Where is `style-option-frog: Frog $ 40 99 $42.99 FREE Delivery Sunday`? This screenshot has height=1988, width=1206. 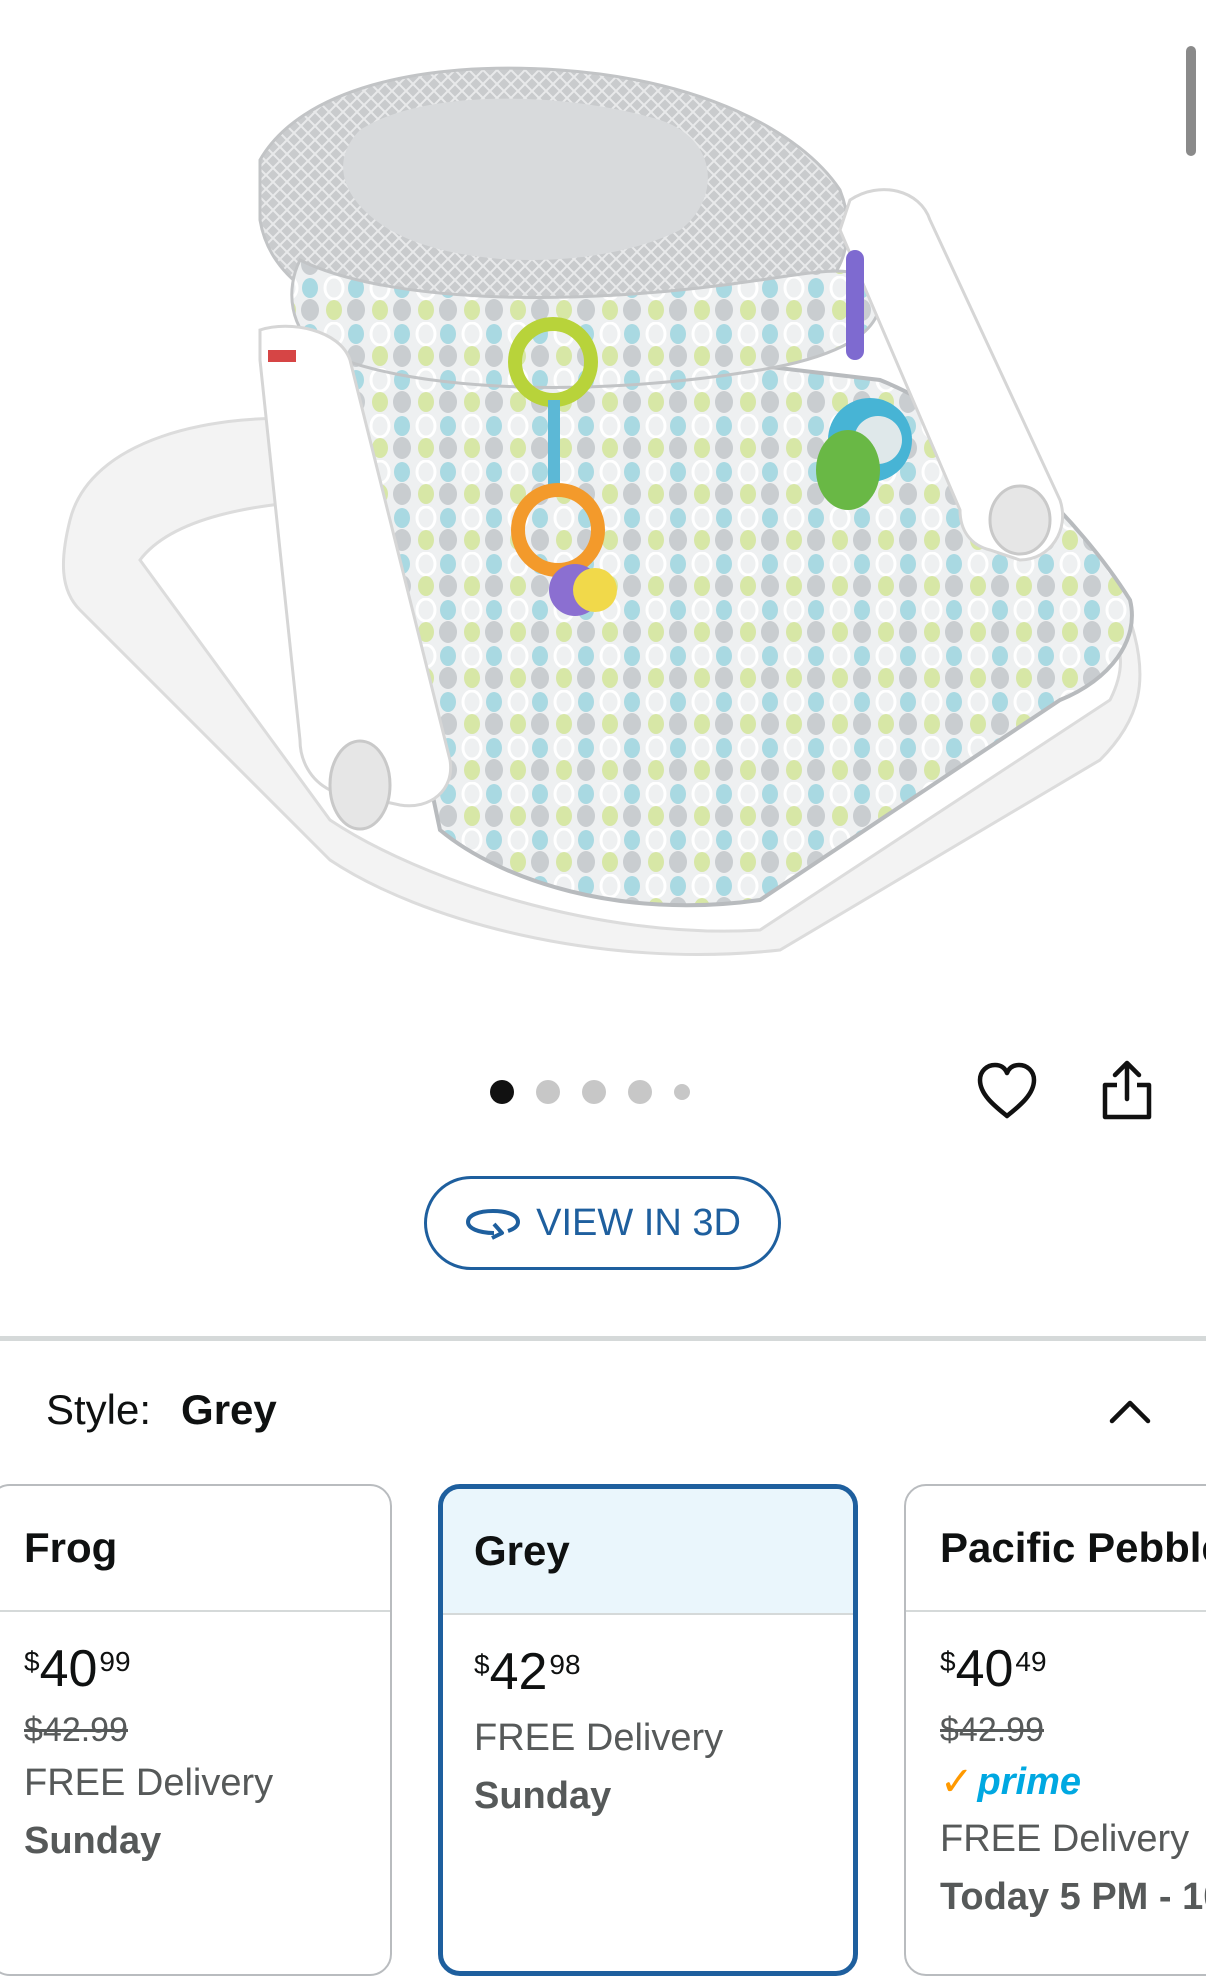 style-option-frog: Frog $ 40 99 $42.99 FREE Delivery Sunday is located at coordinates (196, 1730).